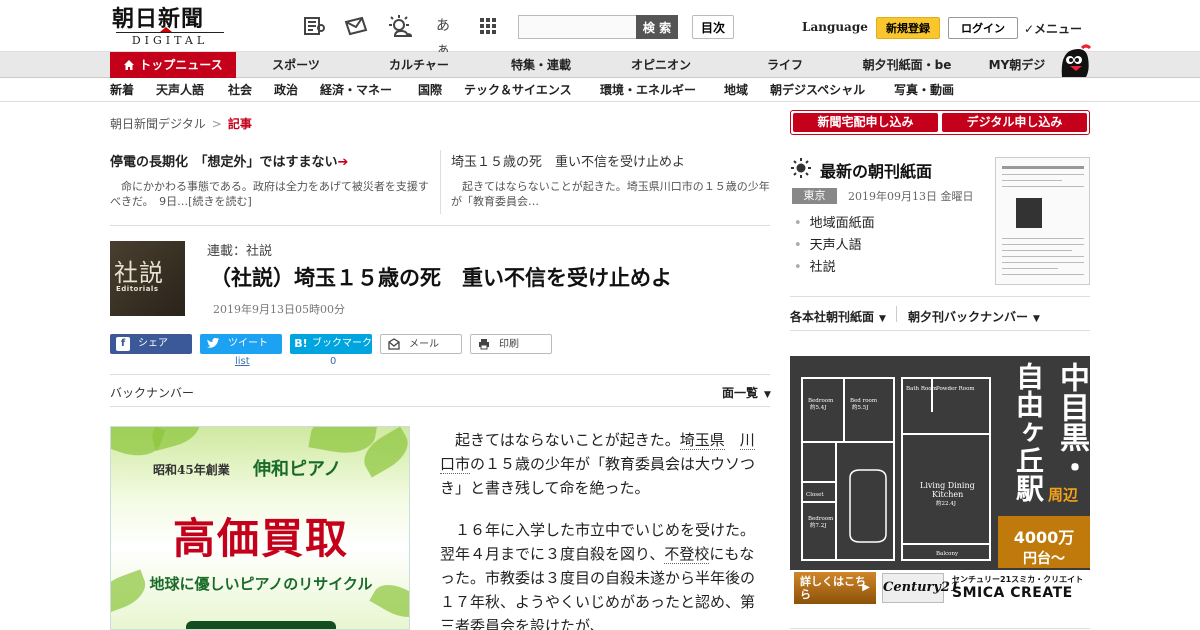 The image size is (1200, 630). Describe the element at coordinates (511, 344) in the screenshot. I see `print-button: 印刷` at that location.